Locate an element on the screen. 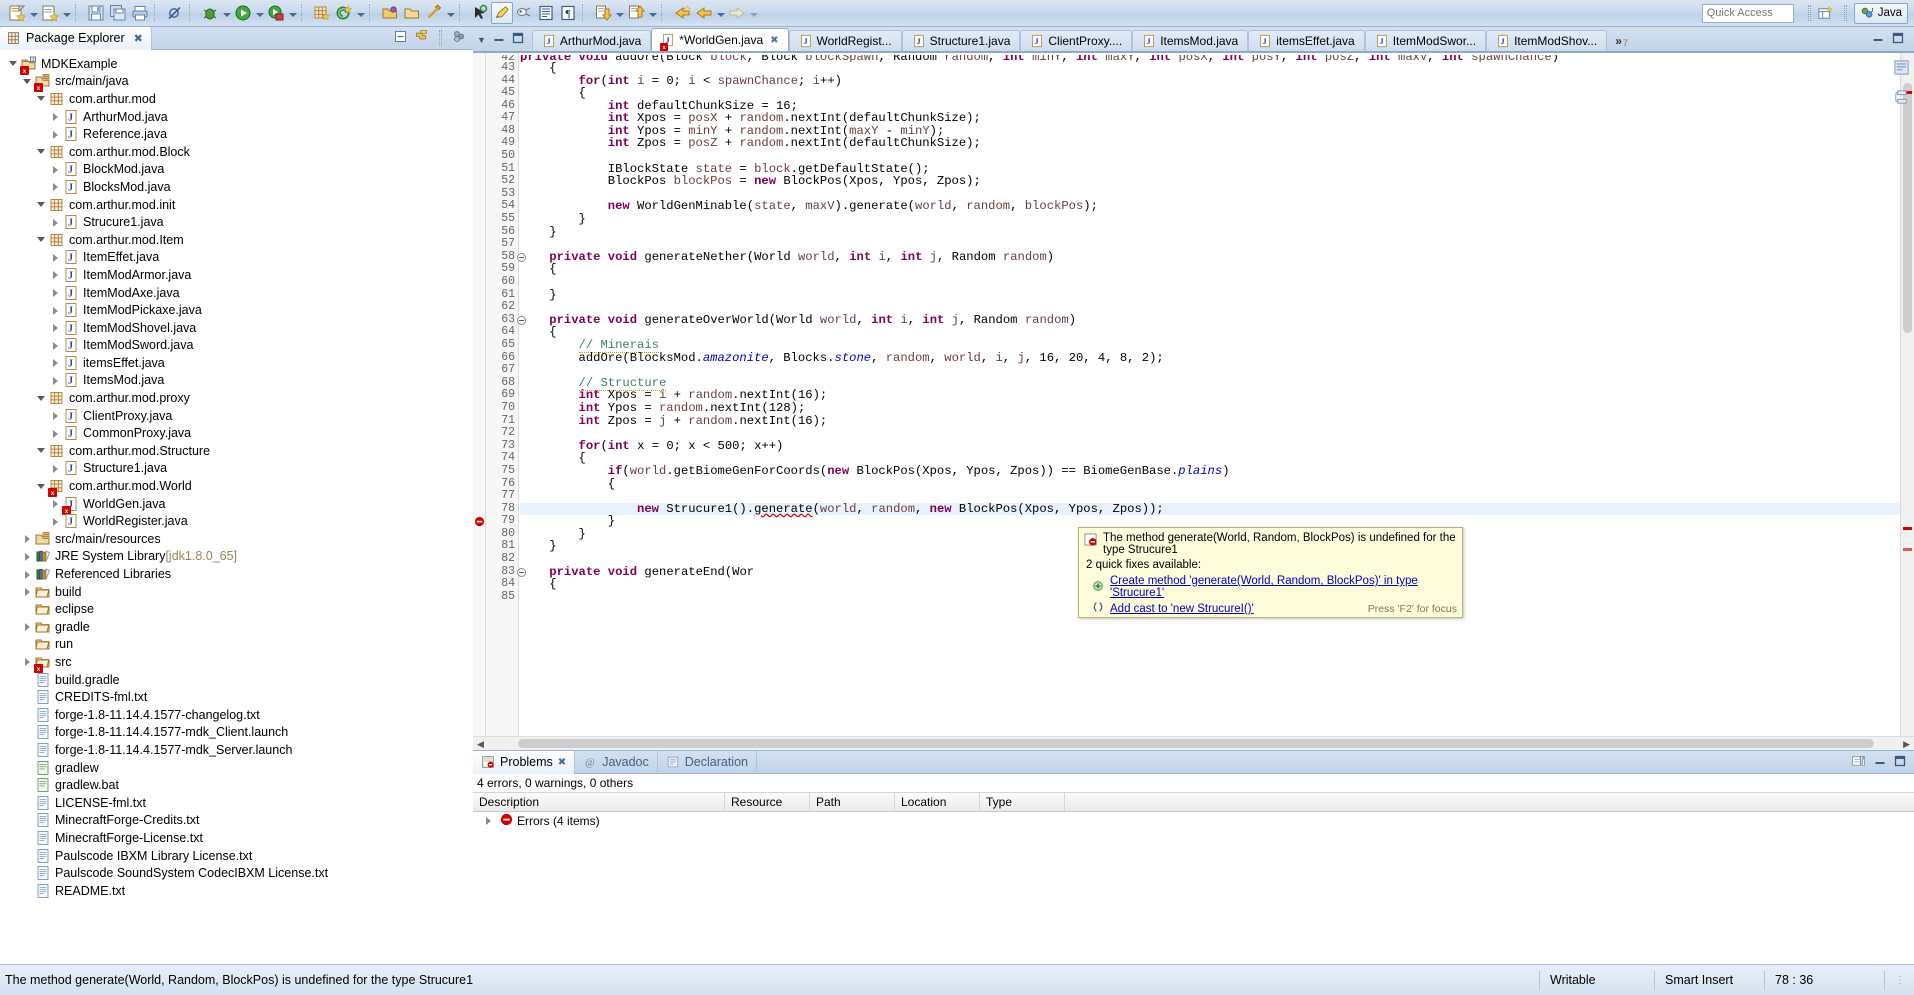  editor-tab-5: J ItemsMod.java is located at coordinates (1190, 40).